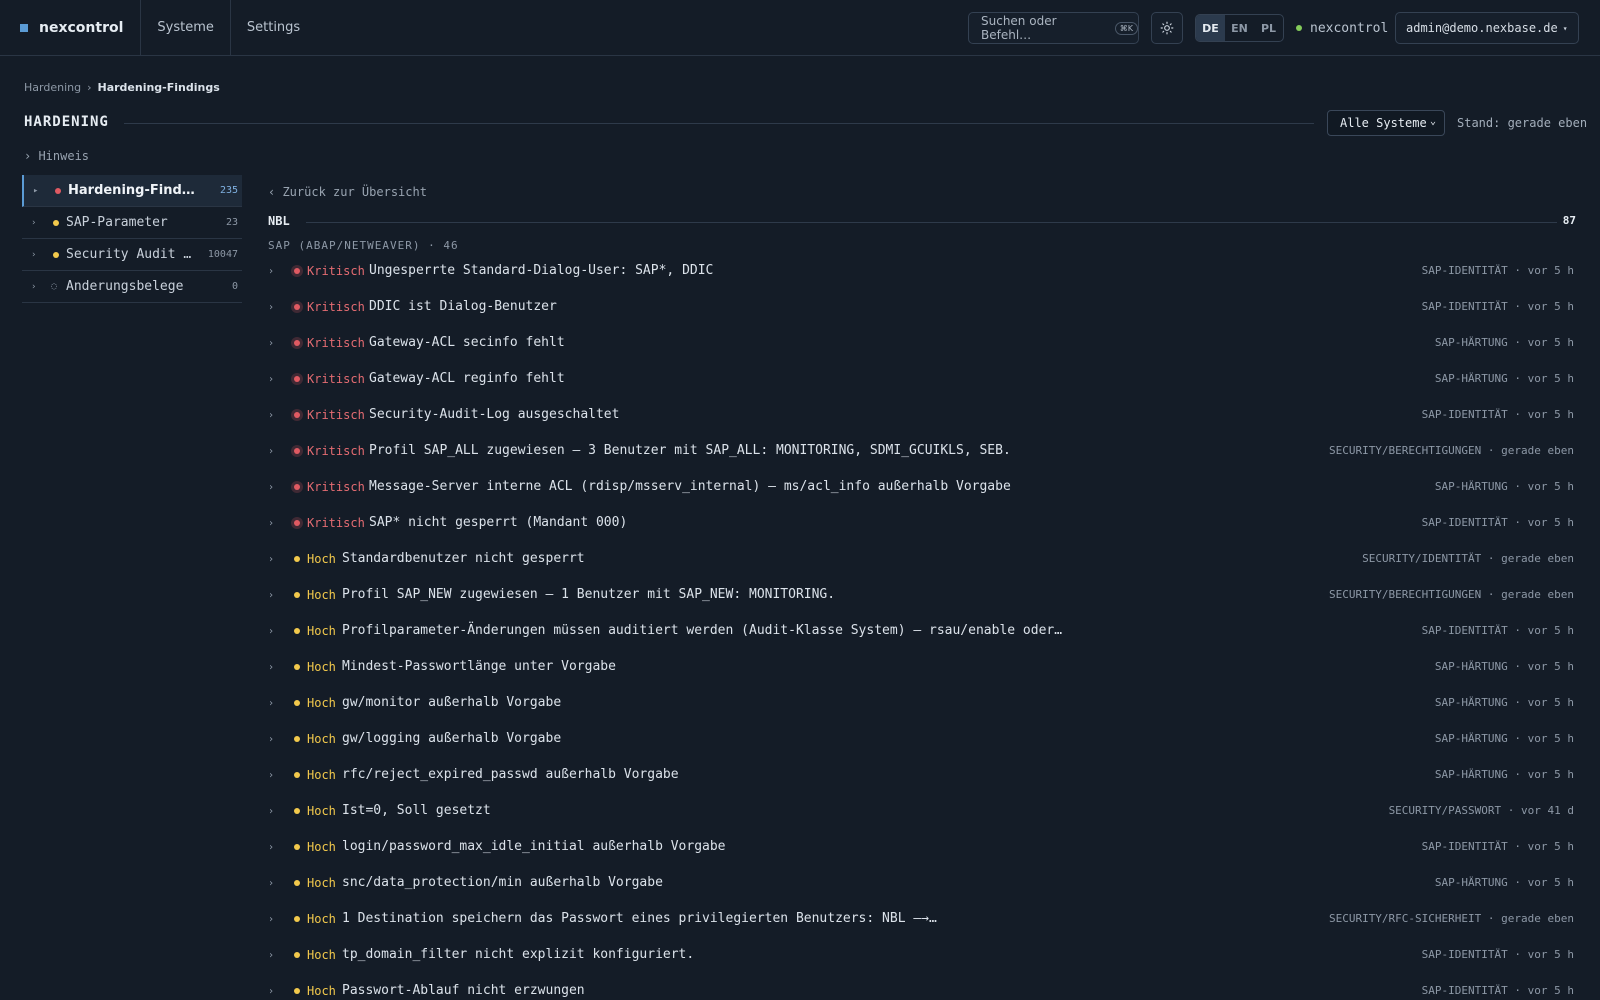  Describe the element at coordinates (347, 192) in the screenshot. I see `back-to-overview-link: ‹ Zurück zur Übersicht` at that location.